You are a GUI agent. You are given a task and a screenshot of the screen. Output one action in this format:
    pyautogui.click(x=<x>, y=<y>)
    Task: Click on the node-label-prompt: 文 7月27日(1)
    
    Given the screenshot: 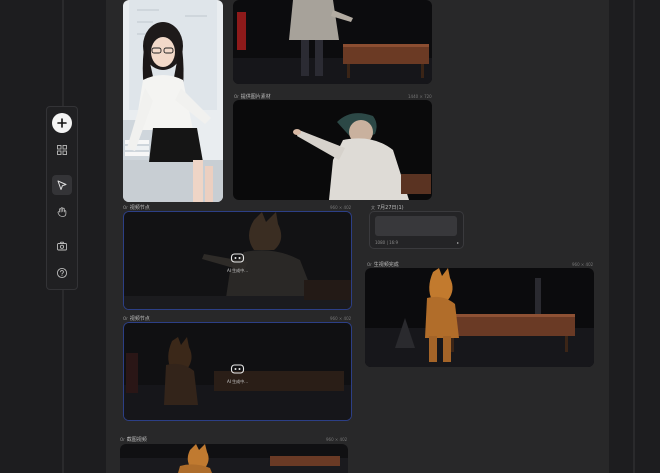 What is the action you would take?
    pyautogui.click(x=387, y=208)
    